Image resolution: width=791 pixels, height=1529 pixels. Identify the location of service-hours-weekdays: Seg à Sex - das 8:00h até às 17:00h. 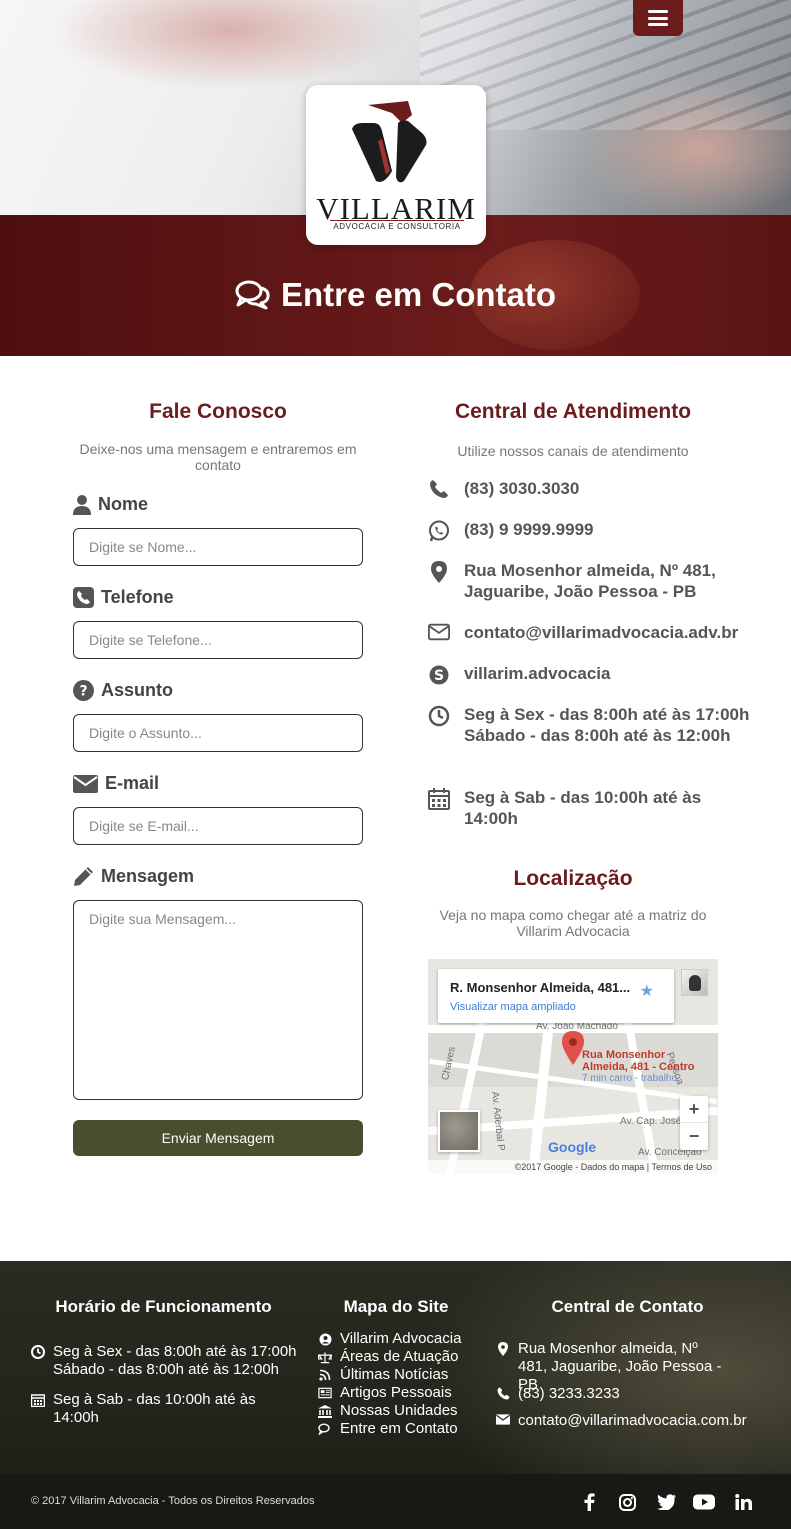
(607, 714).